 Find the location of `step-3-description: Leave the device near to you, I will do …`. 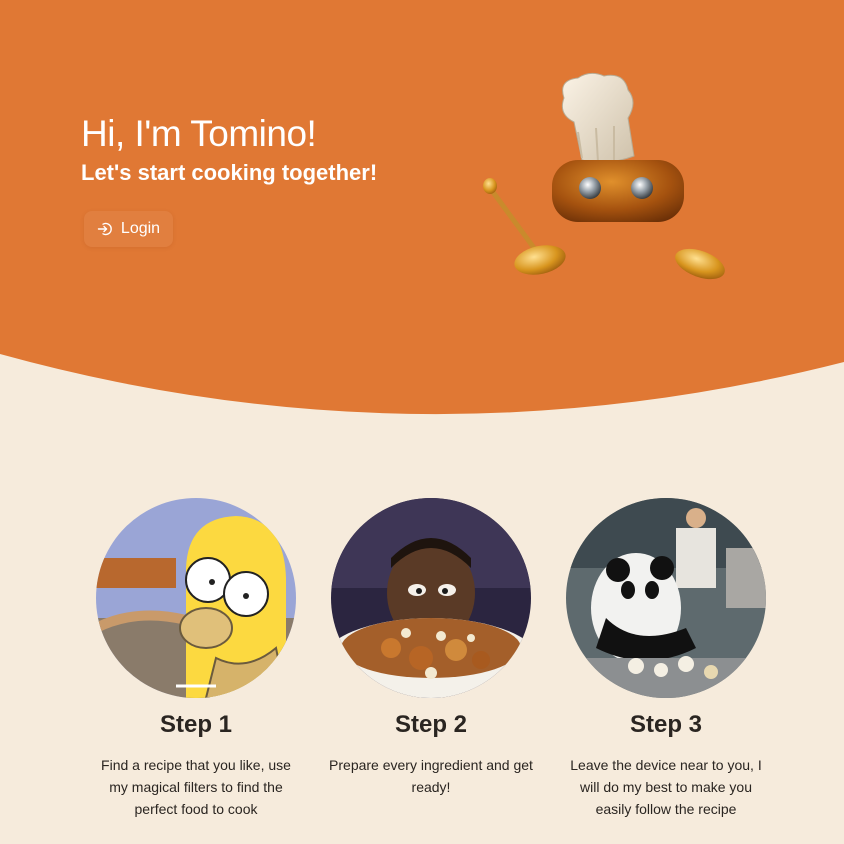

step-3-description: Leave the device near to you, I will do … is located at coordinates (666, 787).